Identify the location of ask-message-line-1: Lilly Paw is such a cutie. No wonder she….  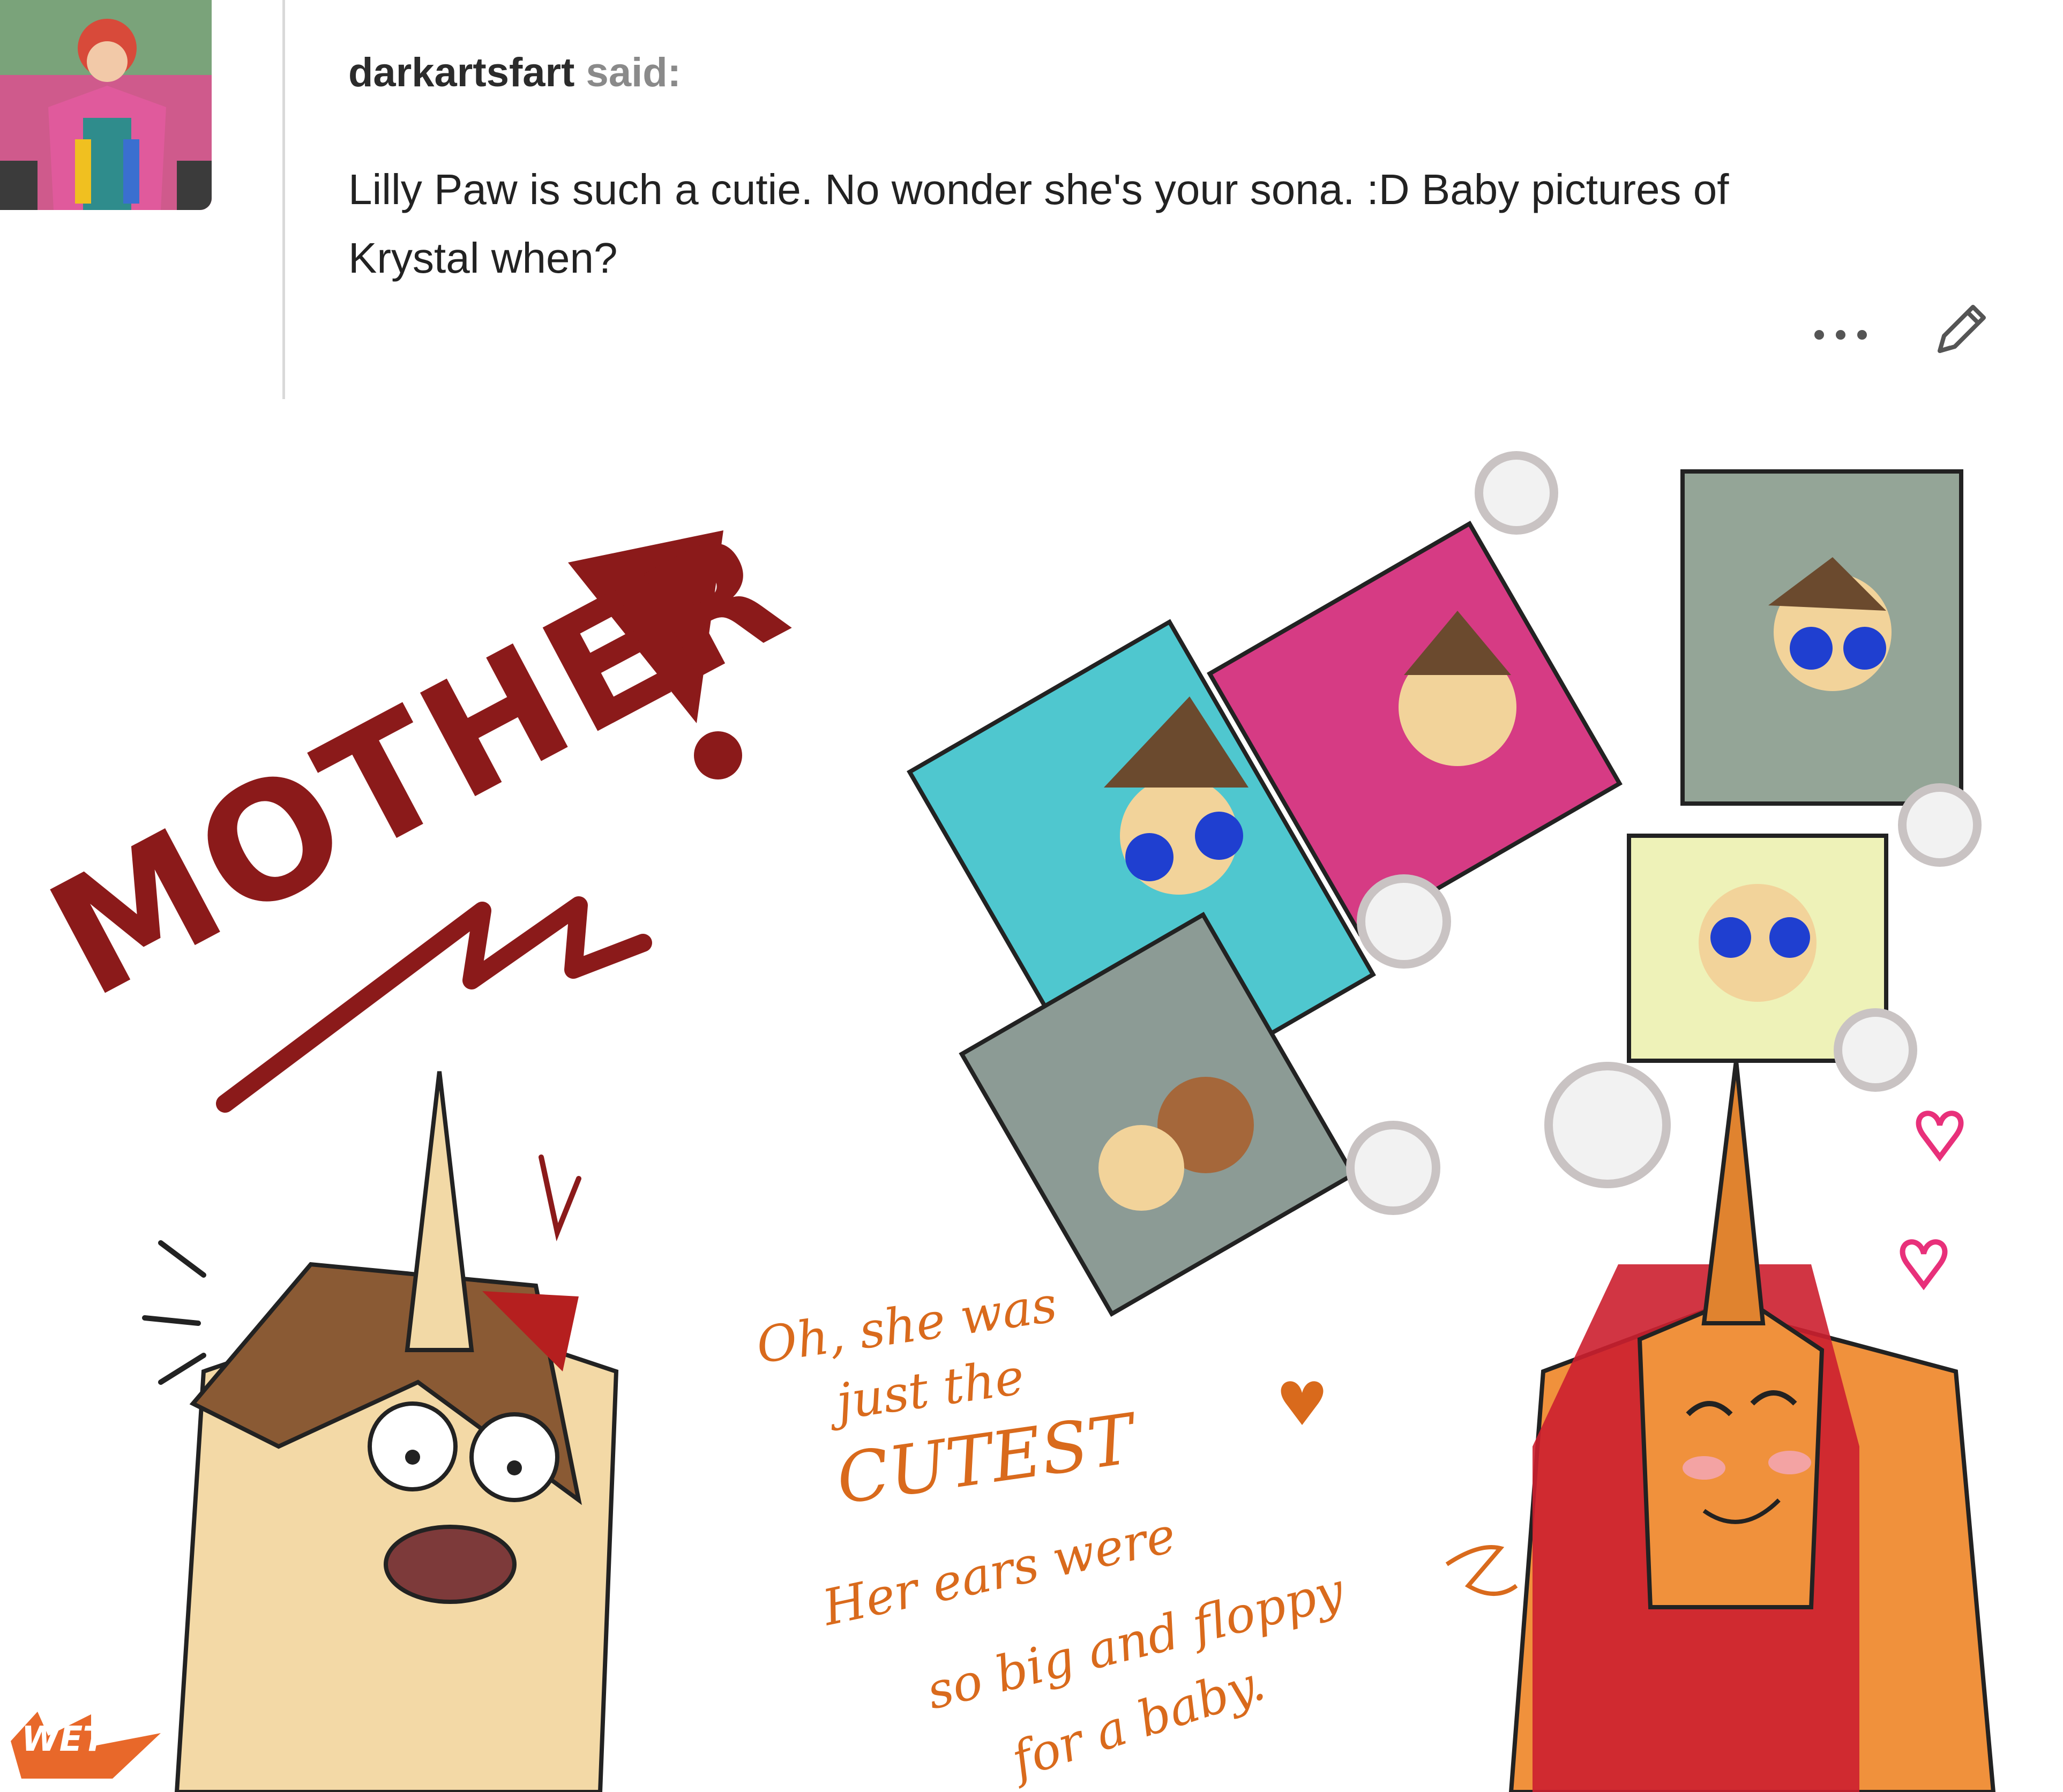
(1038, 189).